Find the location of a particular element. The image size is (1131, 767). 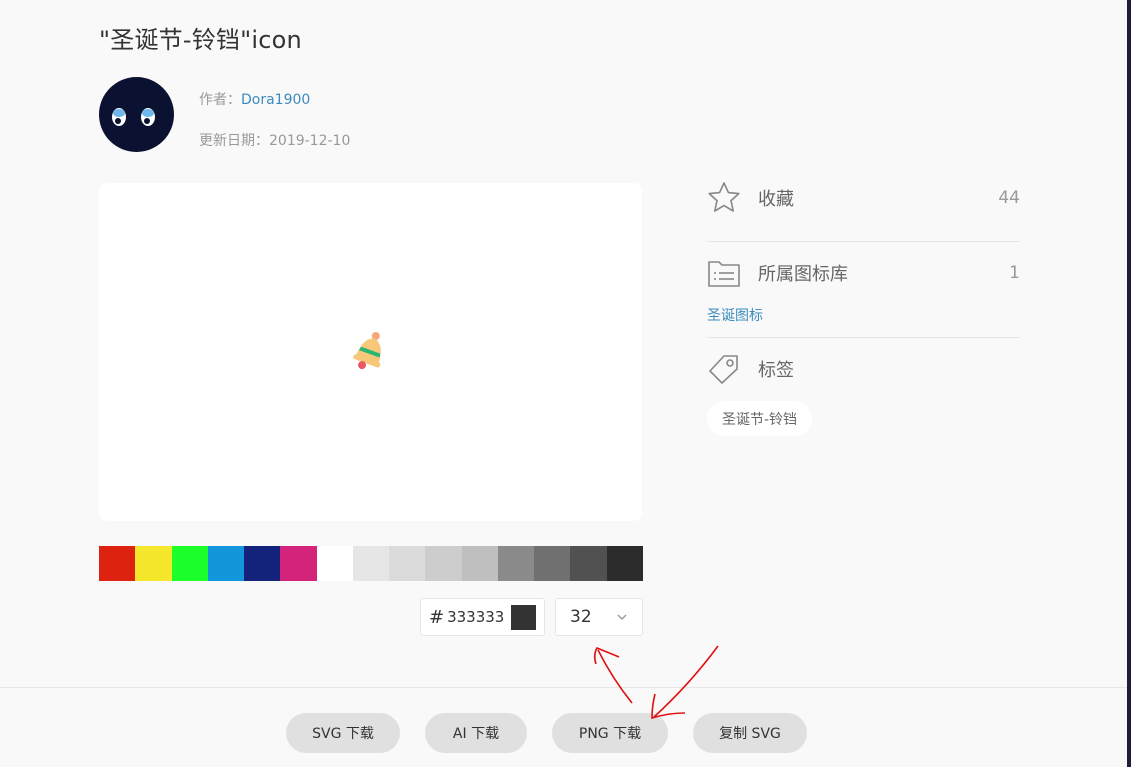

png-download-button: PNG 下载 is located at coordinates (610, 733).